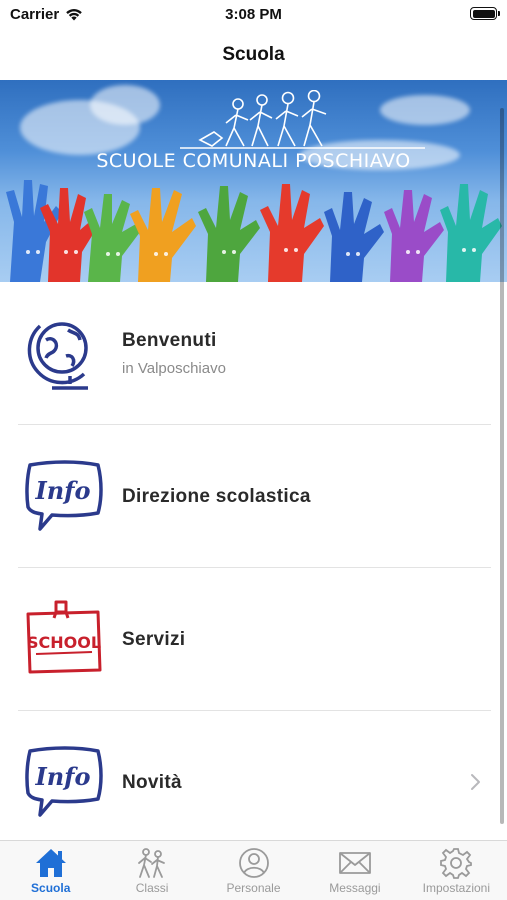  Describe the element at coordinates (253, 888) in the screenshot. I see `tab-label: Personale` at that location.